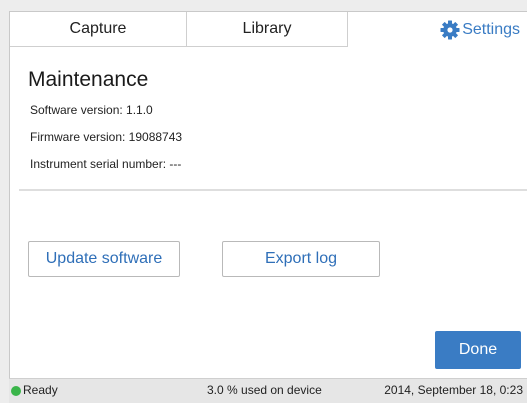  I want to click on serial-number: Instrument serial number: ---, so click(106, 164).